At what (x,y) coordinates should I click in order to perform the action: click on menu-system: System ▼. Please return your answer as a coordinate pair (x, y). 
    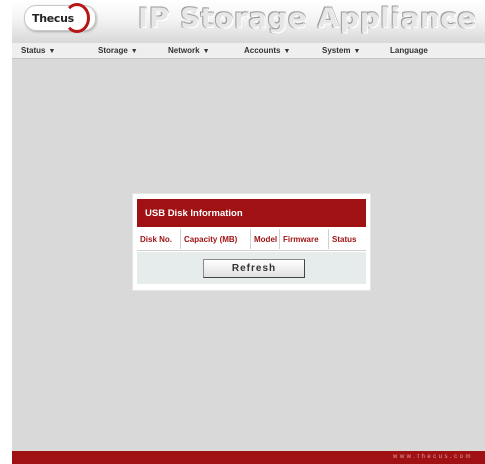
    Looking at the image, I should click on (341, 50).